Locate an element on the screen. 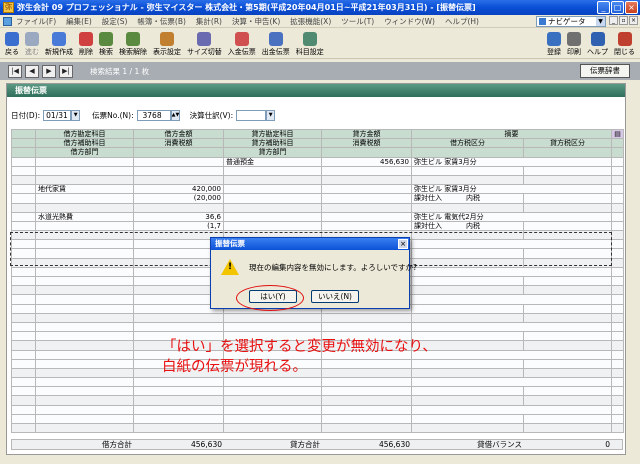 The width and height of the screenshot is (640, 464). menu-file: ファイル(F) is located at coordinates (36, 21).